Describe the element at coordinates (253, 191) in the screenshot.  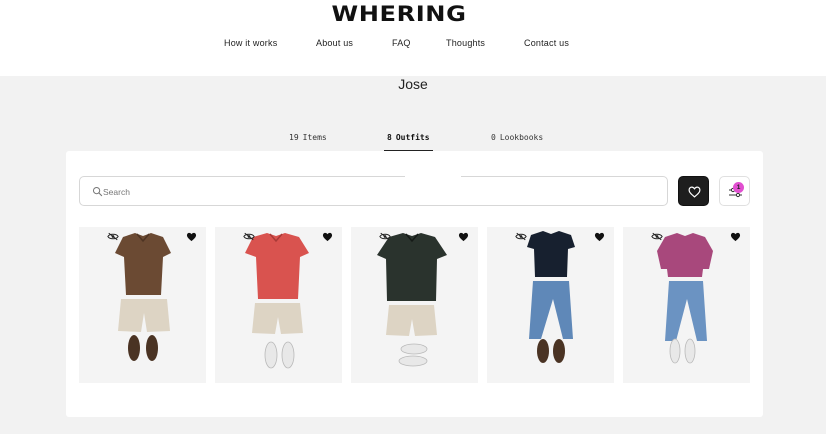
I see `search-input` at that location.